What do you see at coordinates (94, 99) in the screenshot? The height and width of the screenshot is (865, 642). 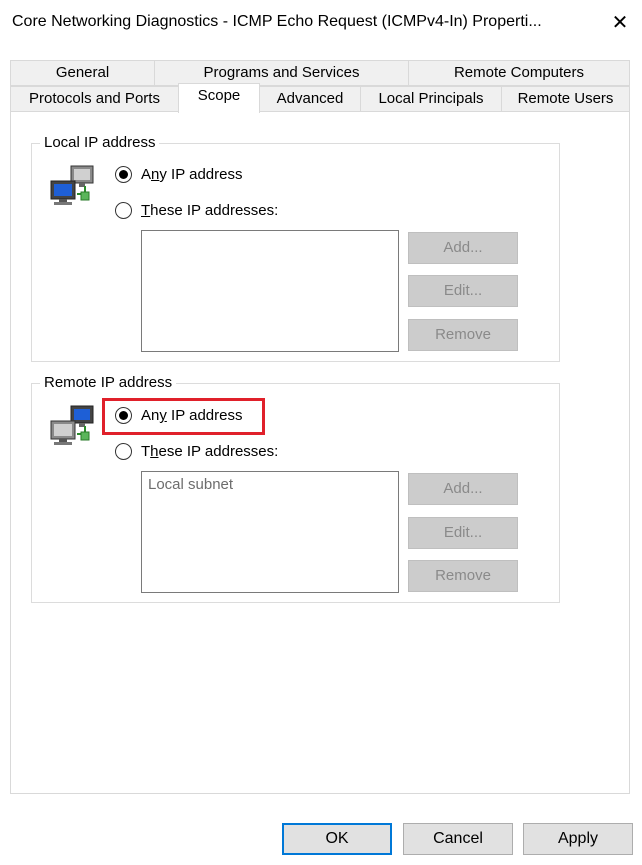 I see `tab-protocols-and-ports: Protocols and Ports` at bounding box center [94, 99].